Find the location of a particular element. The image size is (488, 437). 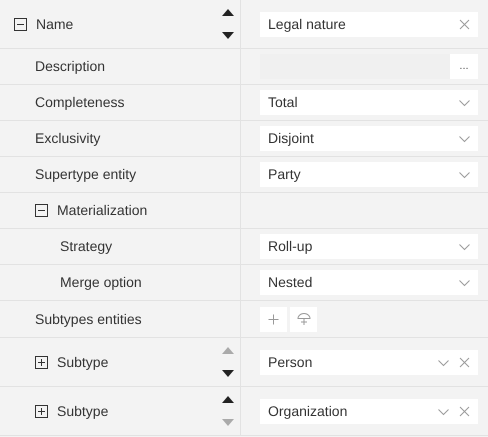

property-label: Description is located at coordinates (70, 66).